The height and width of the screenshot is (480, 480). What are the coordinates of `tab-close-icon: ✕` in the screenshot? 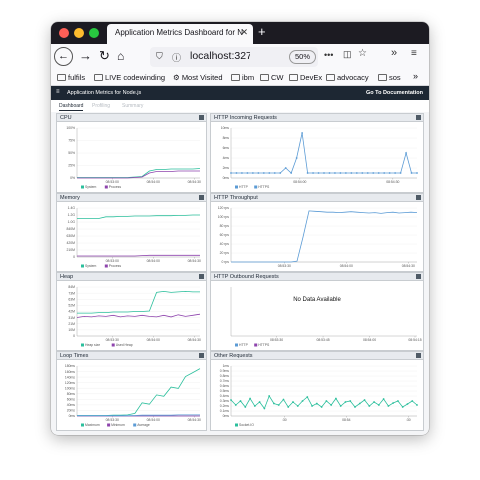 It's located at (244, 32).